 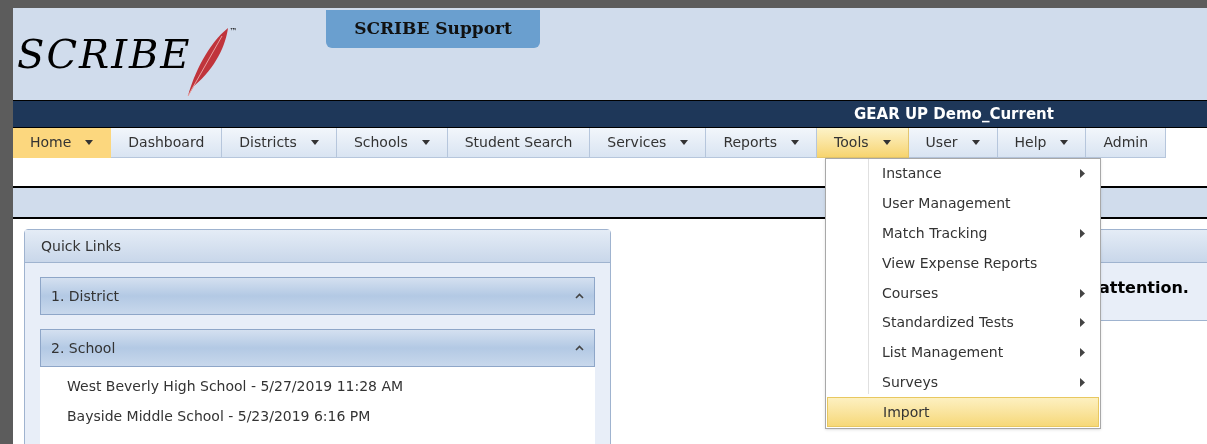 What do you see at coordinates (104, 54) in the screenshot?
I see `logo-wordmark: SCRIBE` at bounding box center [104, 54].